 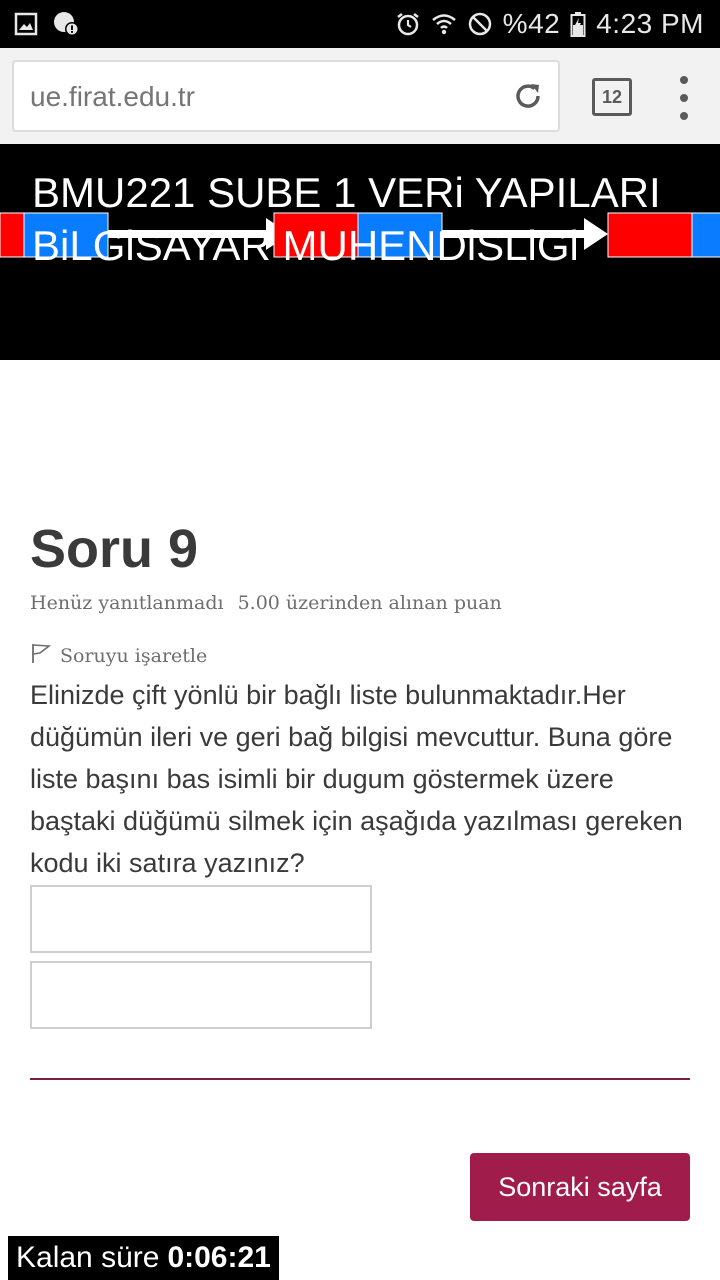 I want to click on time-remaining: Kalan süre 0:06:21, so click(x=143, y=1258).